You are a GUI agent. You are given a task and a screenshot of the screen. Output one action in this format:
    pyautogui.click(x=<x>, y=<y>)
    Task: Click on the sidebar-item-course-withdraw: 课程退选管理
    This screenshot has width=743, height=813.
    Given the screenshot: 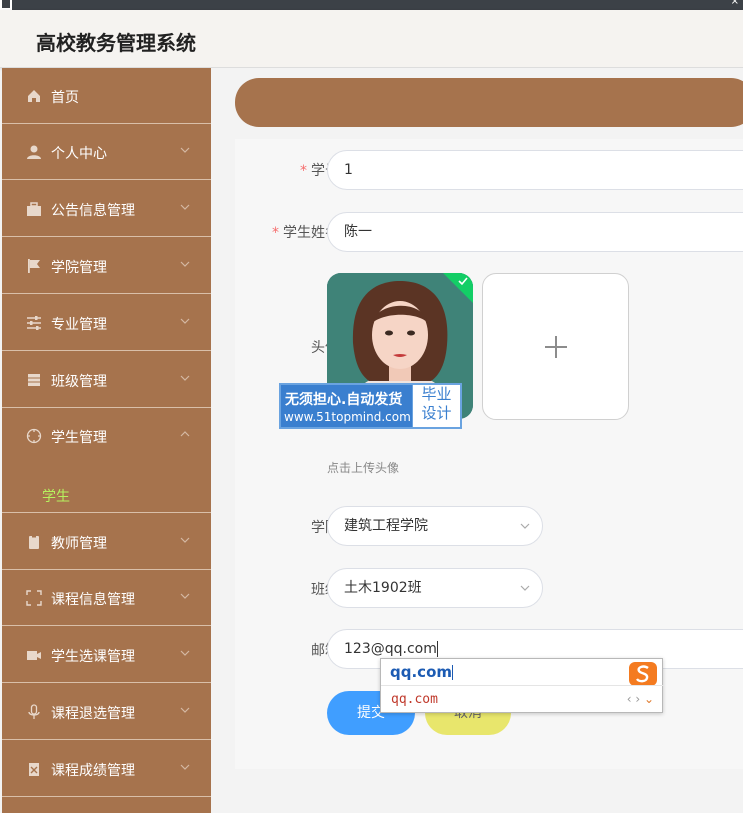 What is the action you would take?
    pyautogui.click(x=106, y=712)
    